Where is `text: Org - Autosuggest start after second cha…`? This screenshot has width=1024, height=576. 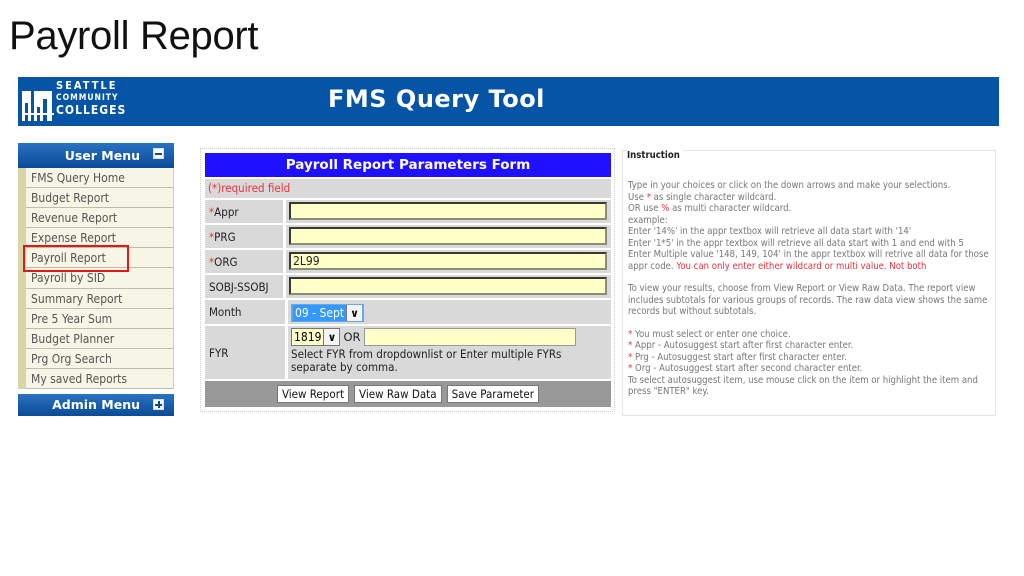 text: Org - Autosuggest start after second cha… is located at coordinates (747, 368).